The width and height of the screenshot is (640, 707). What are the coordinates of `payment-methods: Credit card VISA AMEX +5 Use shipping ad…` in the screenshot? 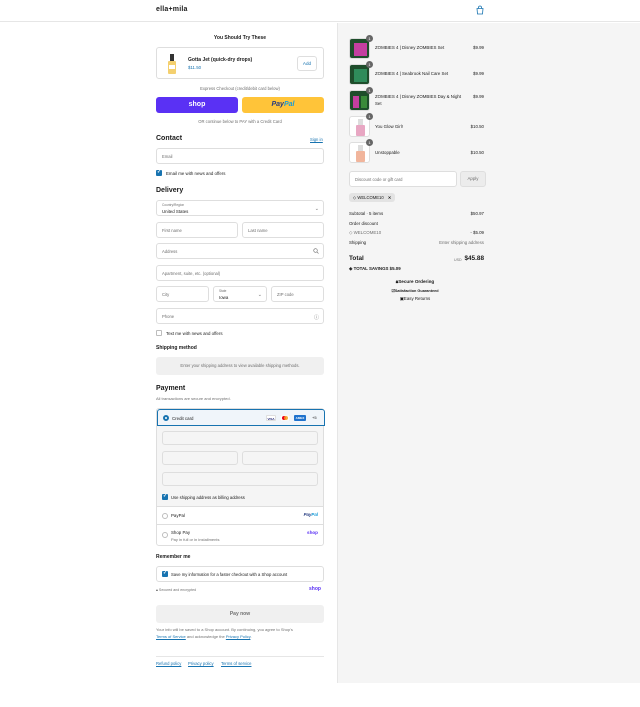 It's located at (240, 477).